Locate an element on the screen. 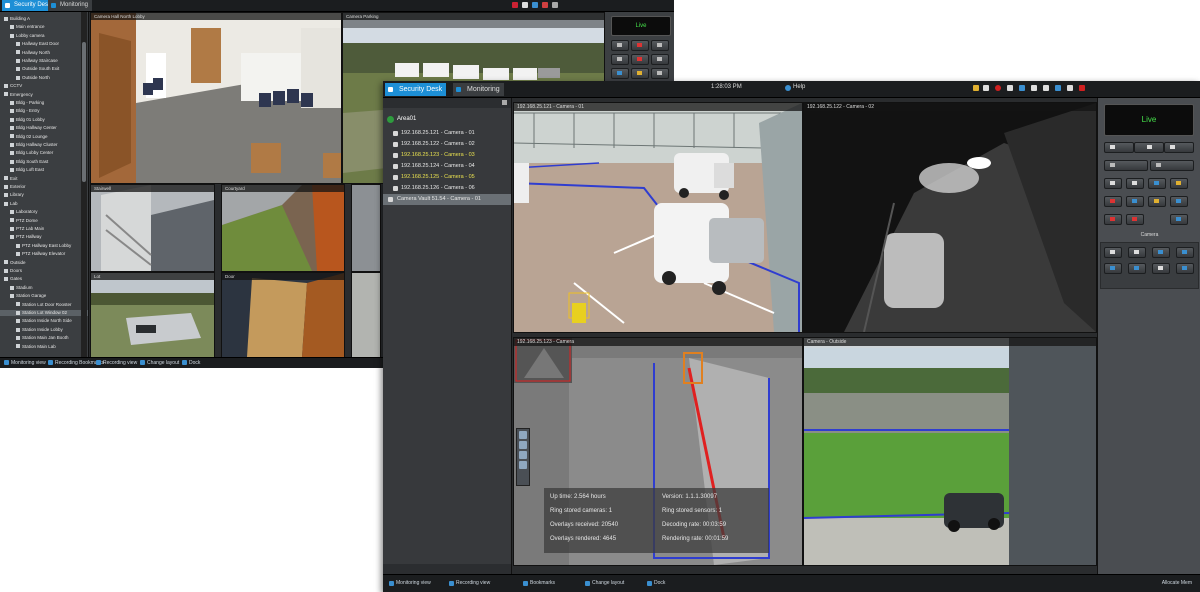 The width and height of the screenshot is (1200, 592). front-bottom-item: Change layout is located at coordinates (604, 583).